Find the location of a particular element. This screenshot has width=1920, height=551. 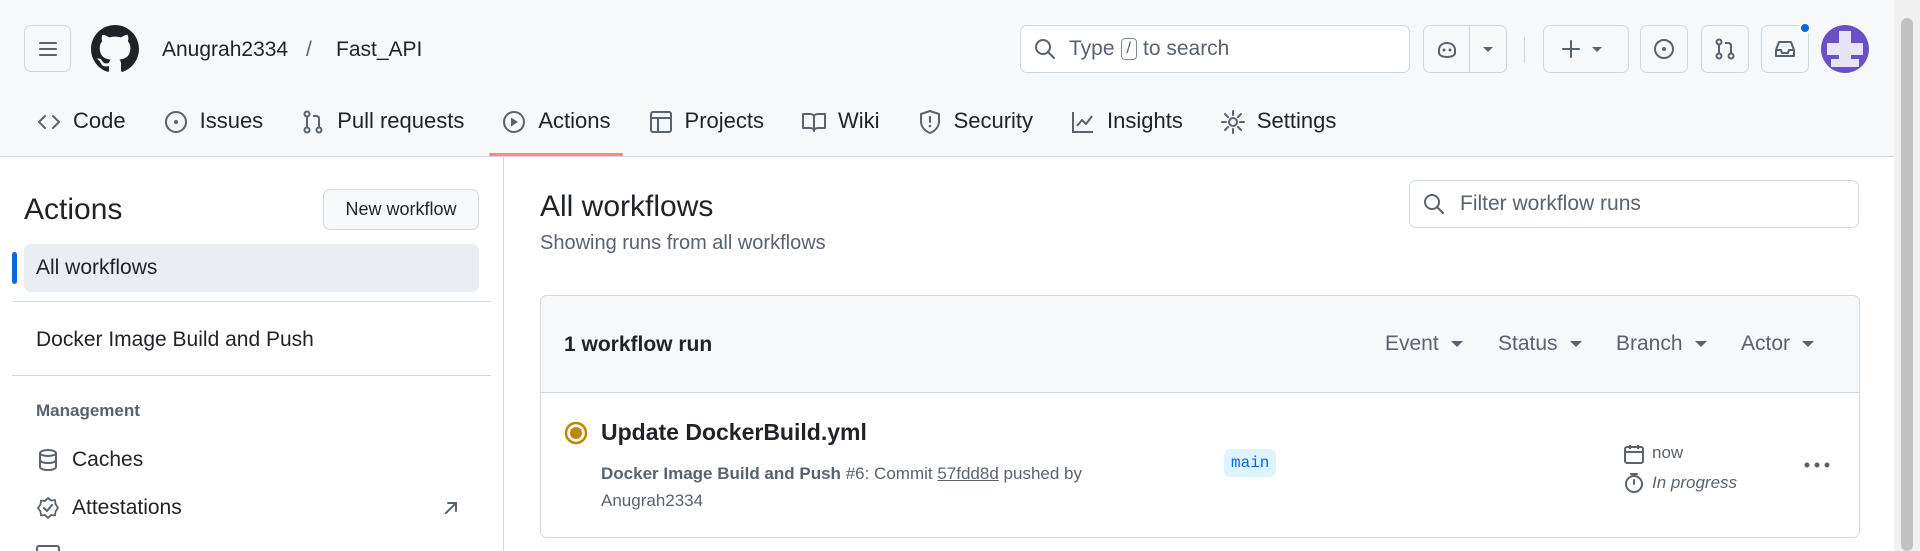

sidebar-item-label: All workflows is located at coordinates (97, 267).